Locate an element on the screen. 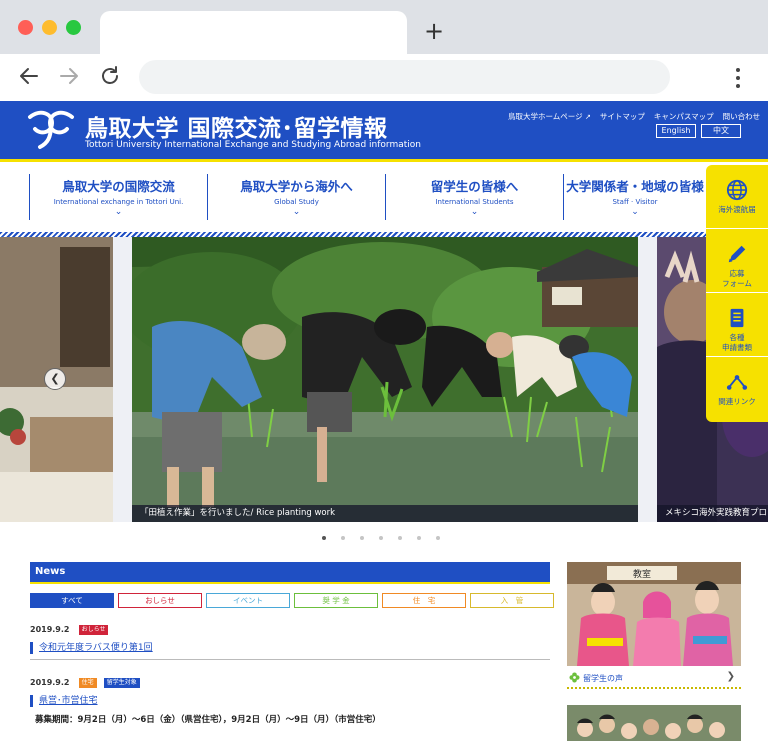  browser-toolbar is located at coordinates (384, 77).